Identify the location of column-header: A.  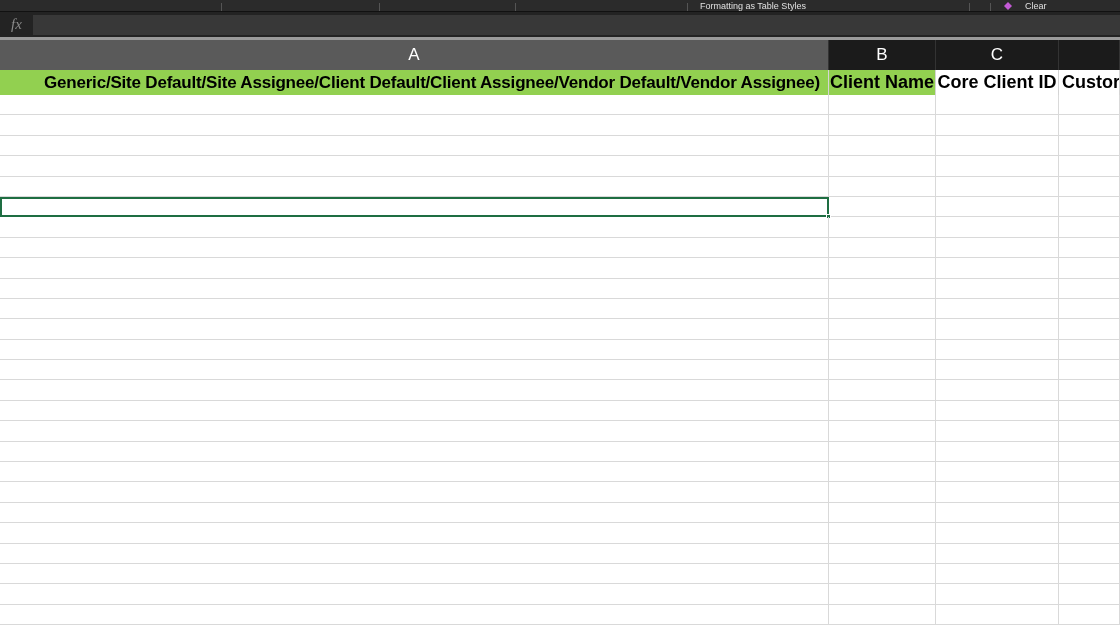
(414, 55).